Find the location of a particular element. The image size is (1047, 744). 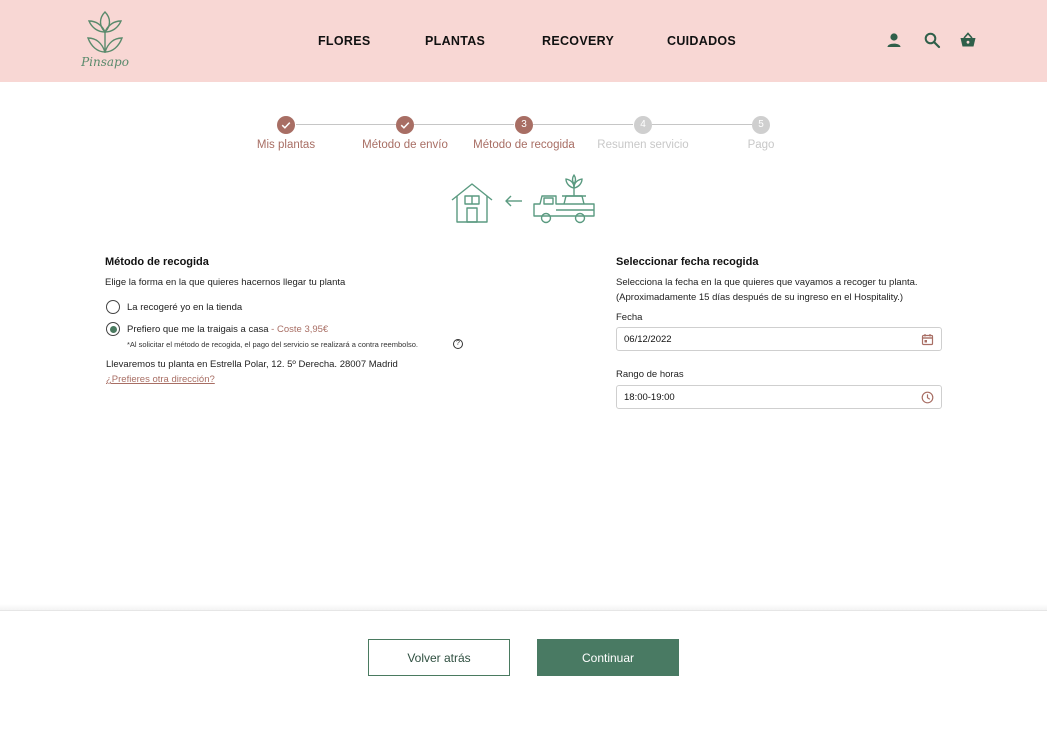

basket-icon is located at coordinates (968, 40).